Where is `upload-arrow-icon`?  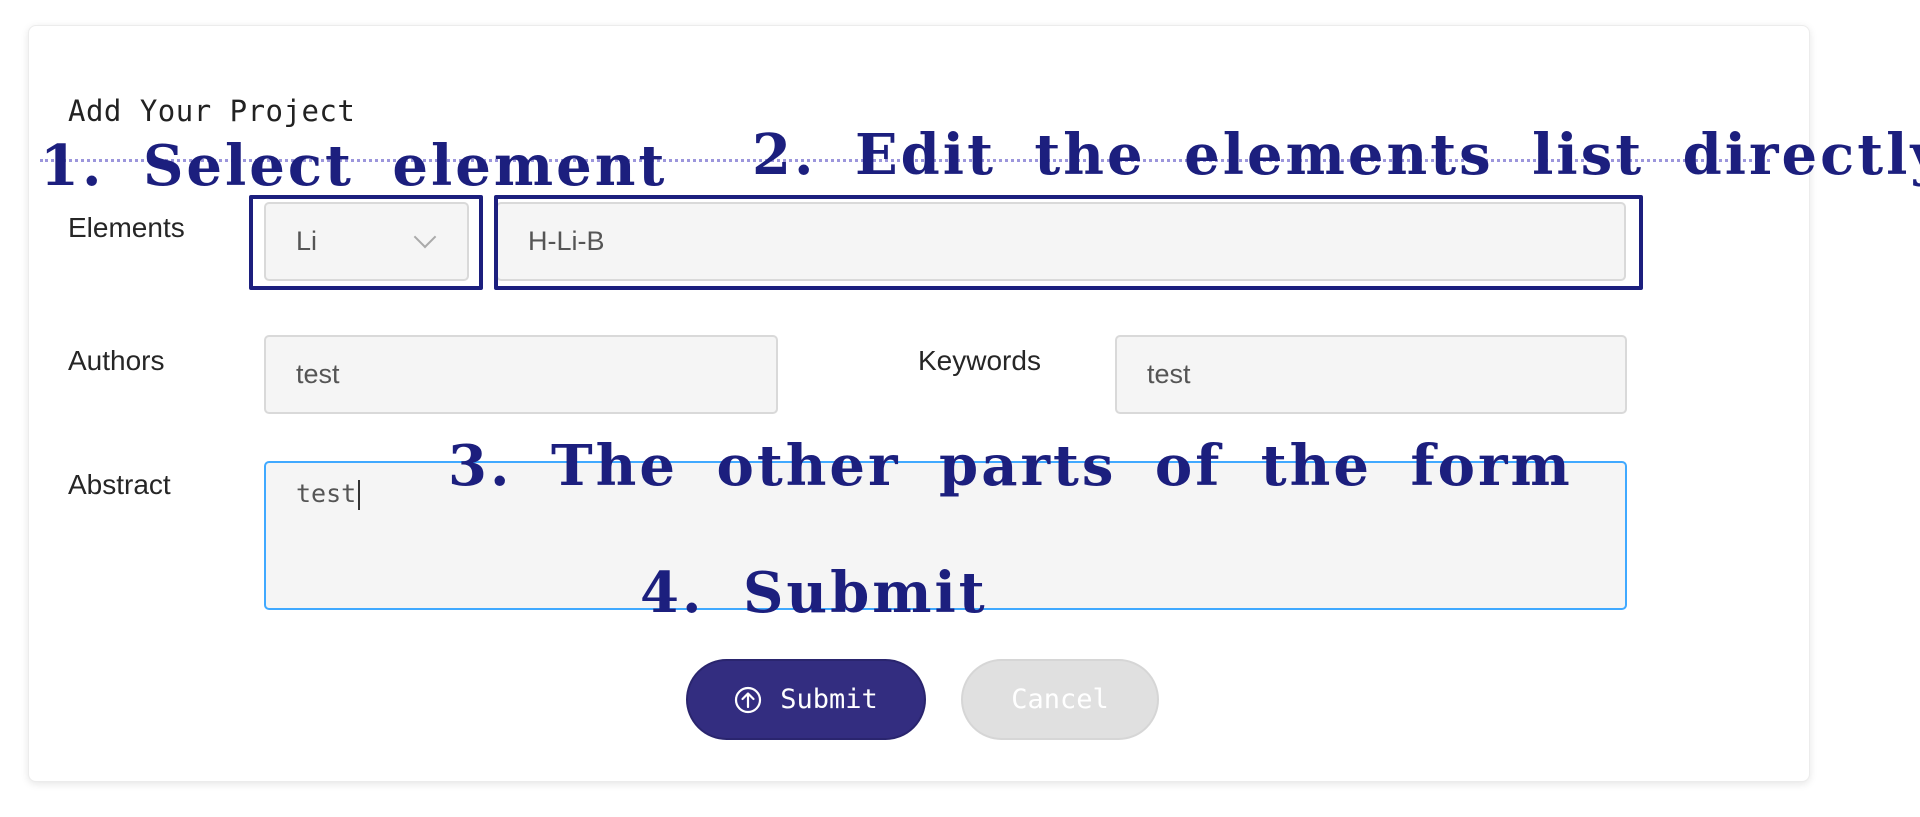
upload-arrow-icon is located at coordinates (748, 700).